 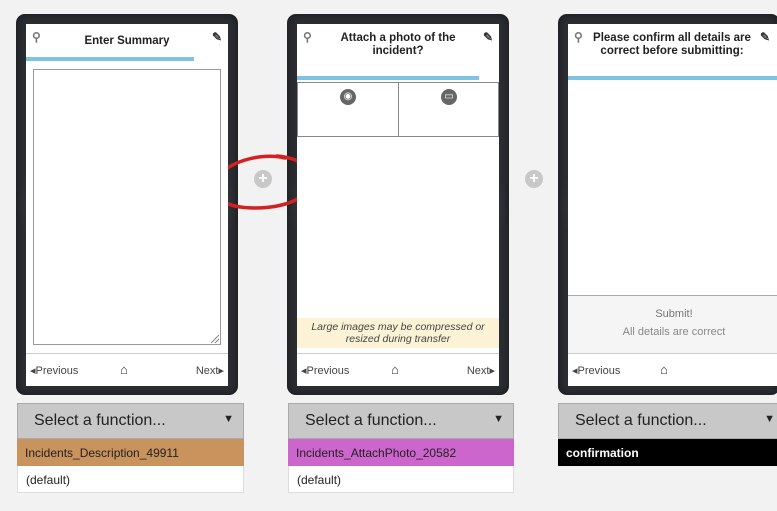 I want to click on take-photo-option: ◉, so click(x=348, y=109).